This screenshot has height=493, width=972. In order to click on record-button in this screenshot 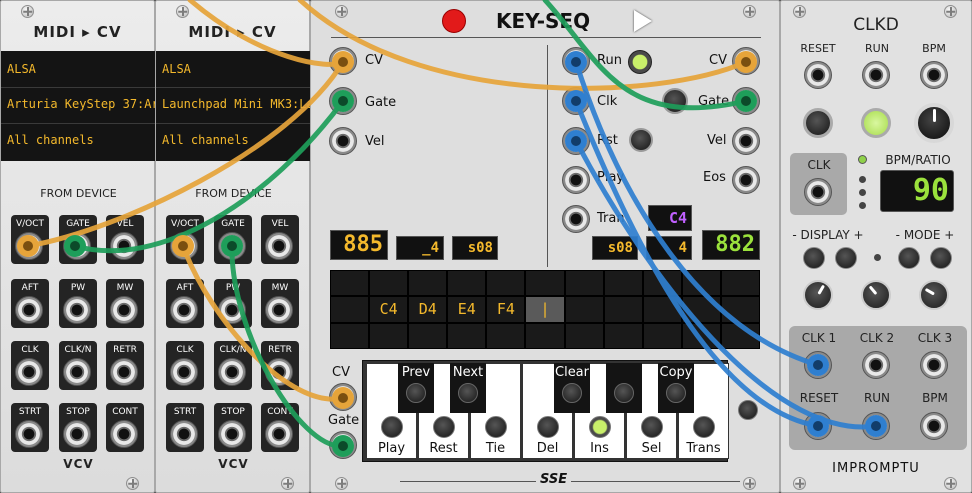, I will do `click(454, 21)`.